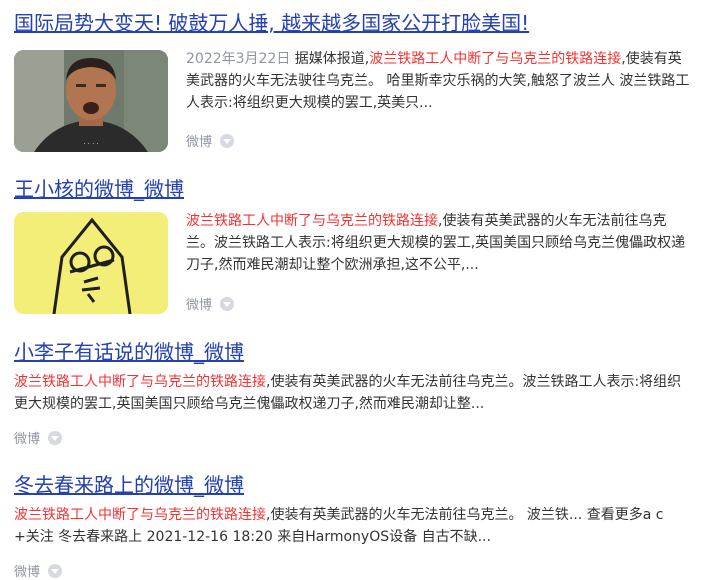 The image size is (703, 580). I want to click on result-title-link: 国际局势大变天! 破鼓万人捶, 越来越多国家公开打脸美国!, so click(271, 23).